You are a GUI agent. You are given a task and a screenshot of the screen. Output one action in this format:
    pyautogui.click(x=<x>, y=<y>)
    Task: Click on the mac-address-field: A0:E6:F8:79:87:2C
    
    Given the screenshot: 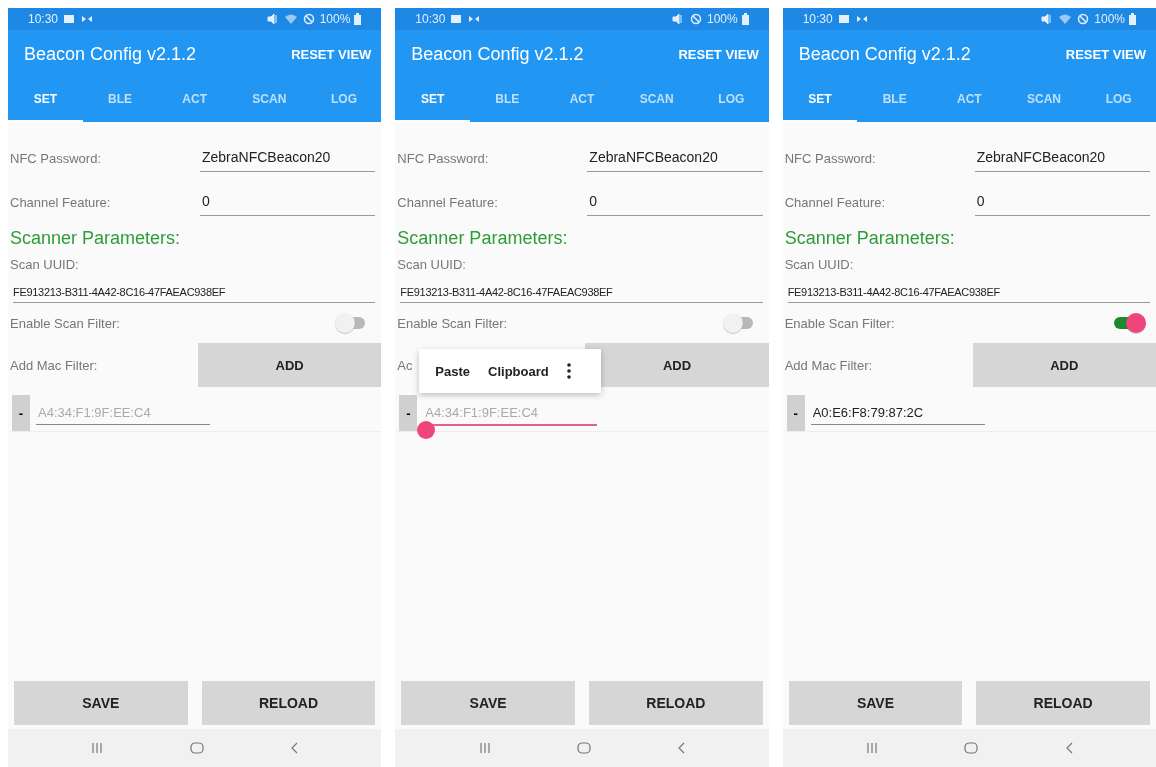 What is the action you would take?
    pyautogui.click(x=897, y=413)
    